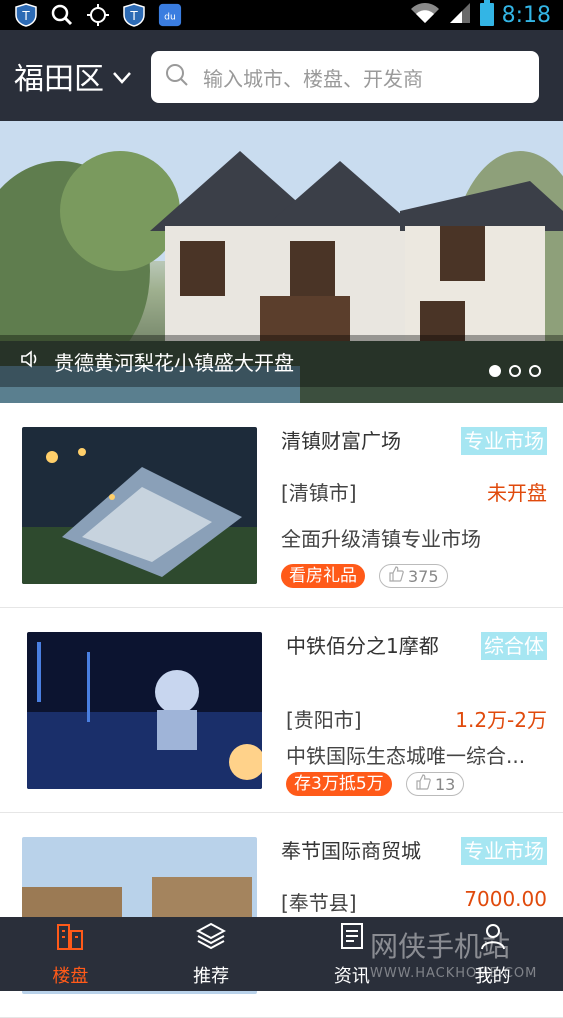 The image size is (563, 1018). Describe the element at coordinates (517, 493) in the screenshot. I see `listing-price: 未开盘` at that location.